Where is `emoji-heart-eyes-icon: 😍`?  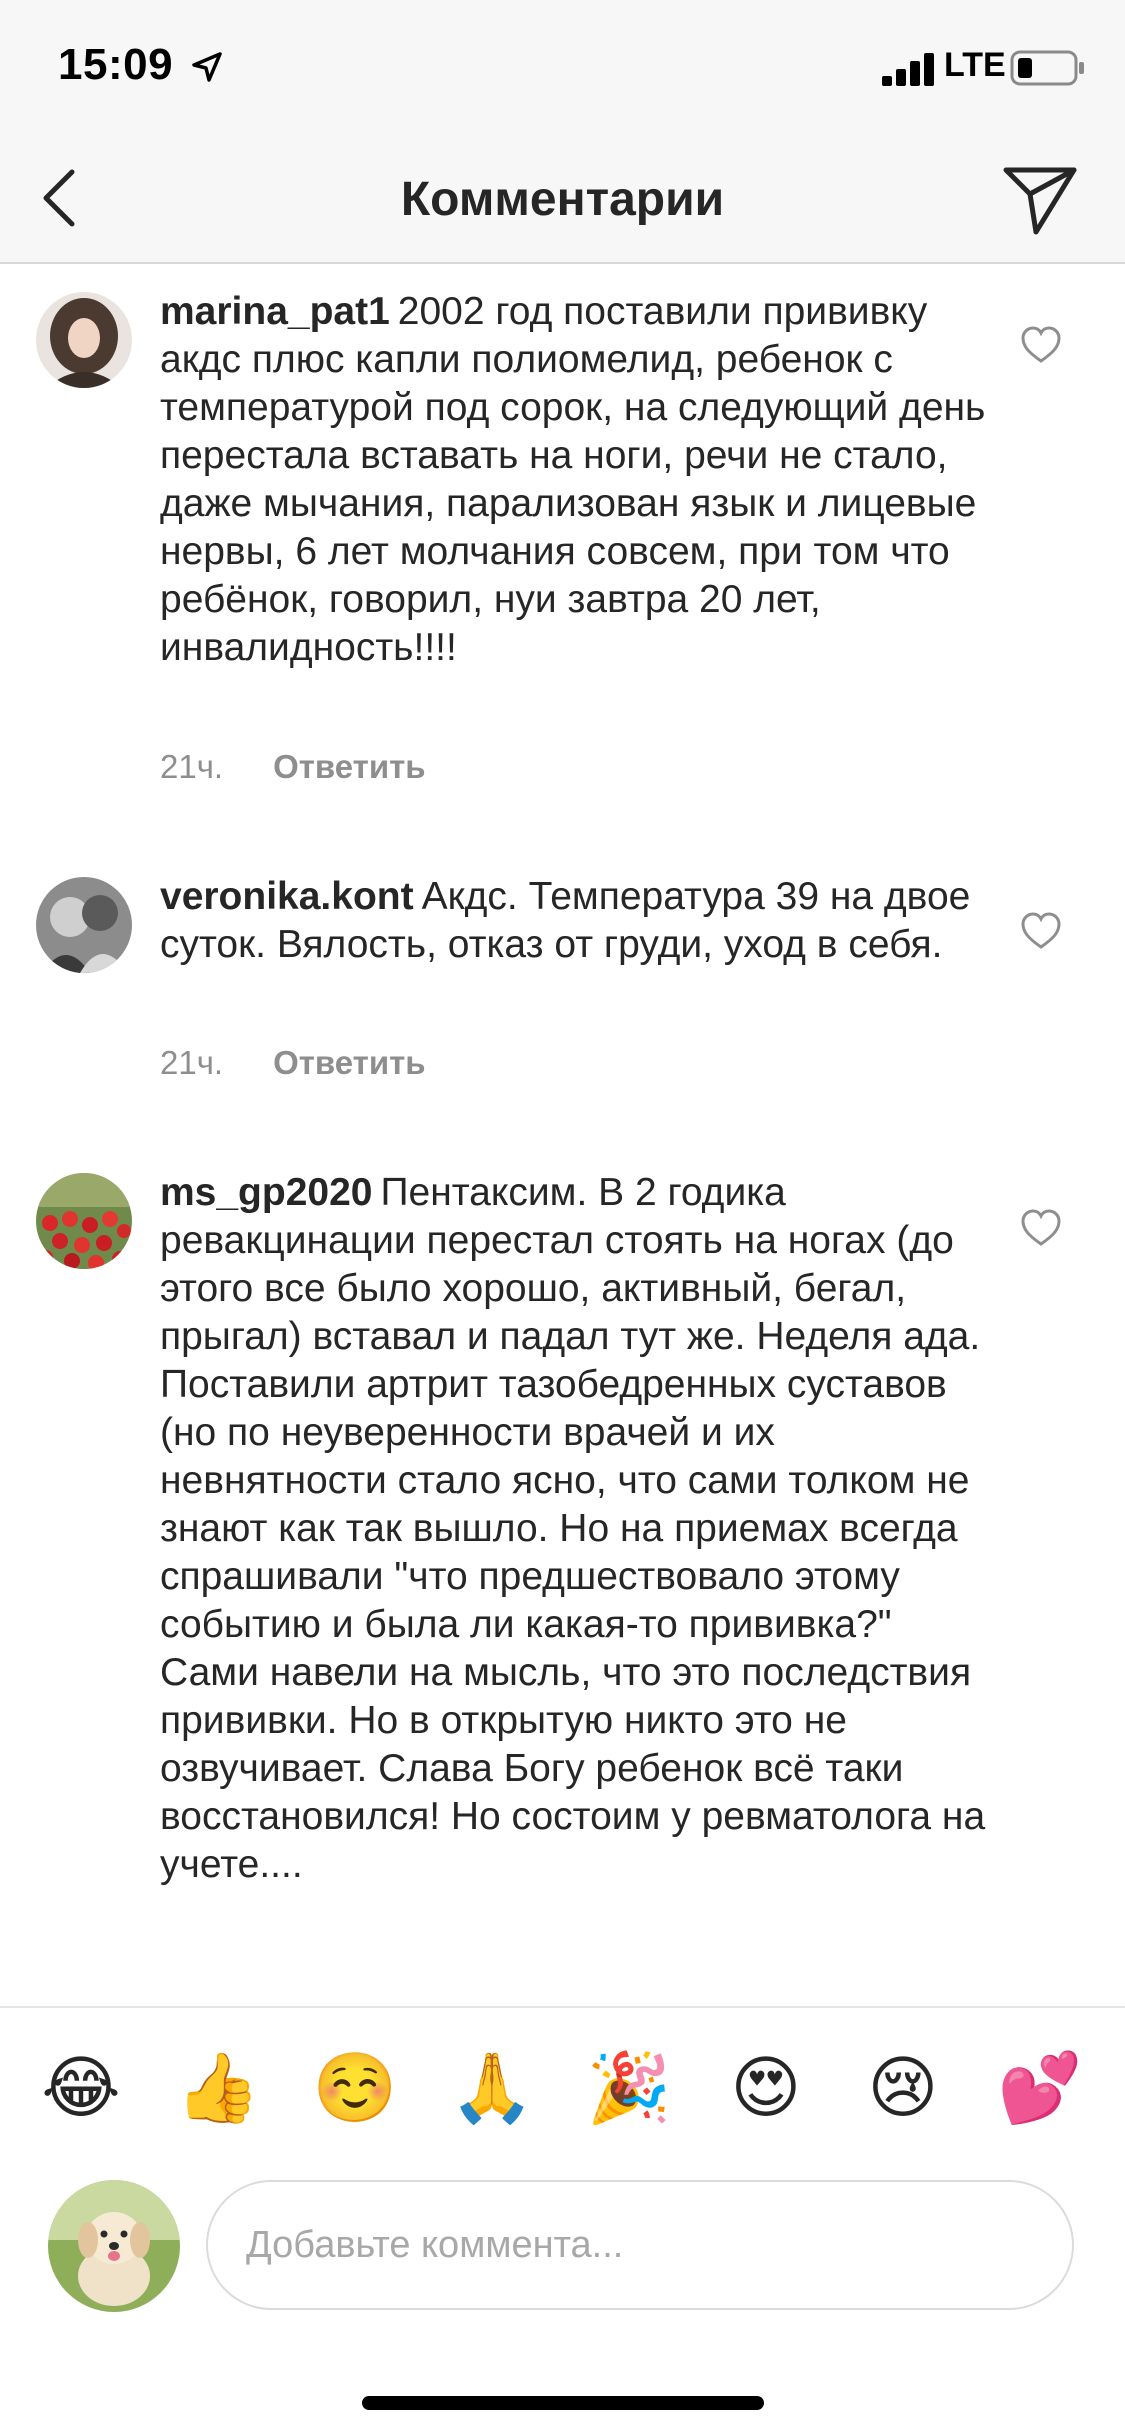 emoji-heart-eyes-icon: 😍 is located at coordinates (766, 2088).